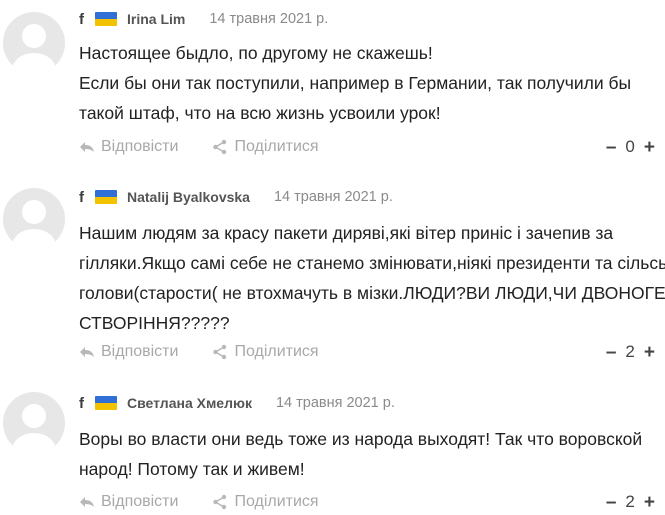 This screenshot has height=515, width=665. What do you see at coordinates (372, 147) in the screenshot?
I see `comment-actions: Відповісти Поділитися – 0 +` at bounding box center [372, 147].